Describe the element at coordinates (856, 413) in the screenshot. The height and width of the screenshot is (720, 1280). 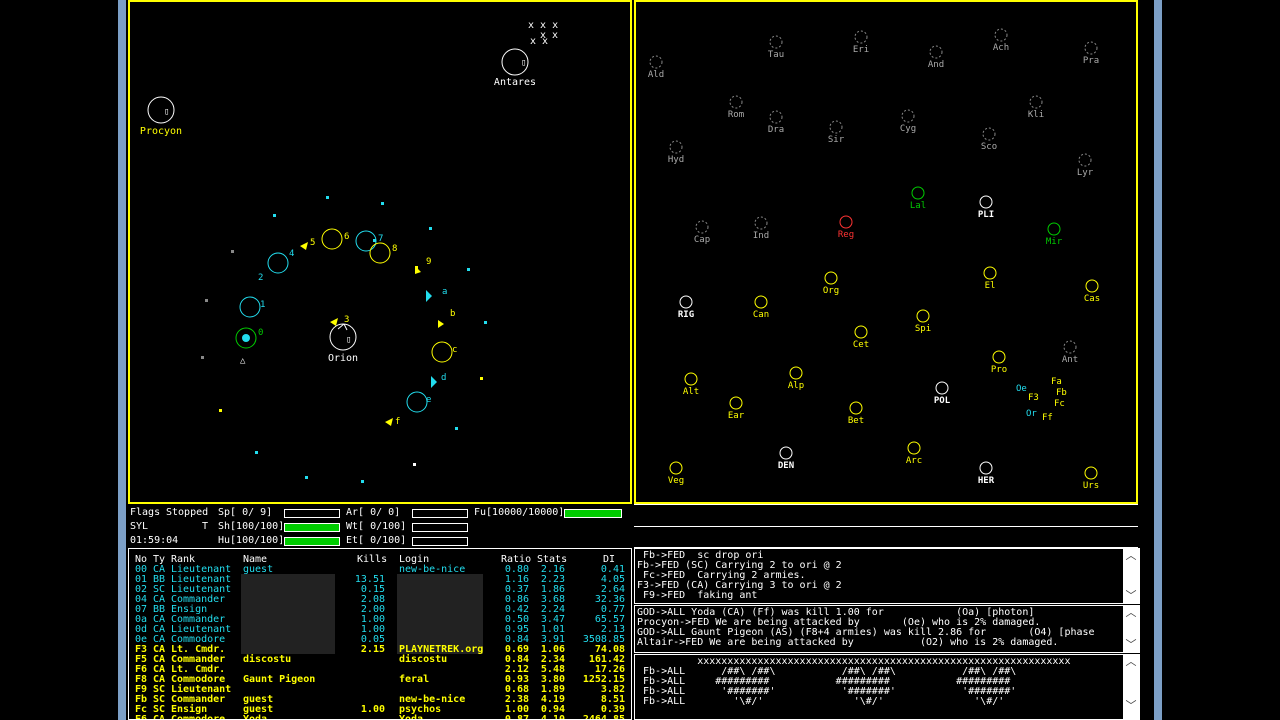
I see `galactic-planet-bet: Bet` at that location.